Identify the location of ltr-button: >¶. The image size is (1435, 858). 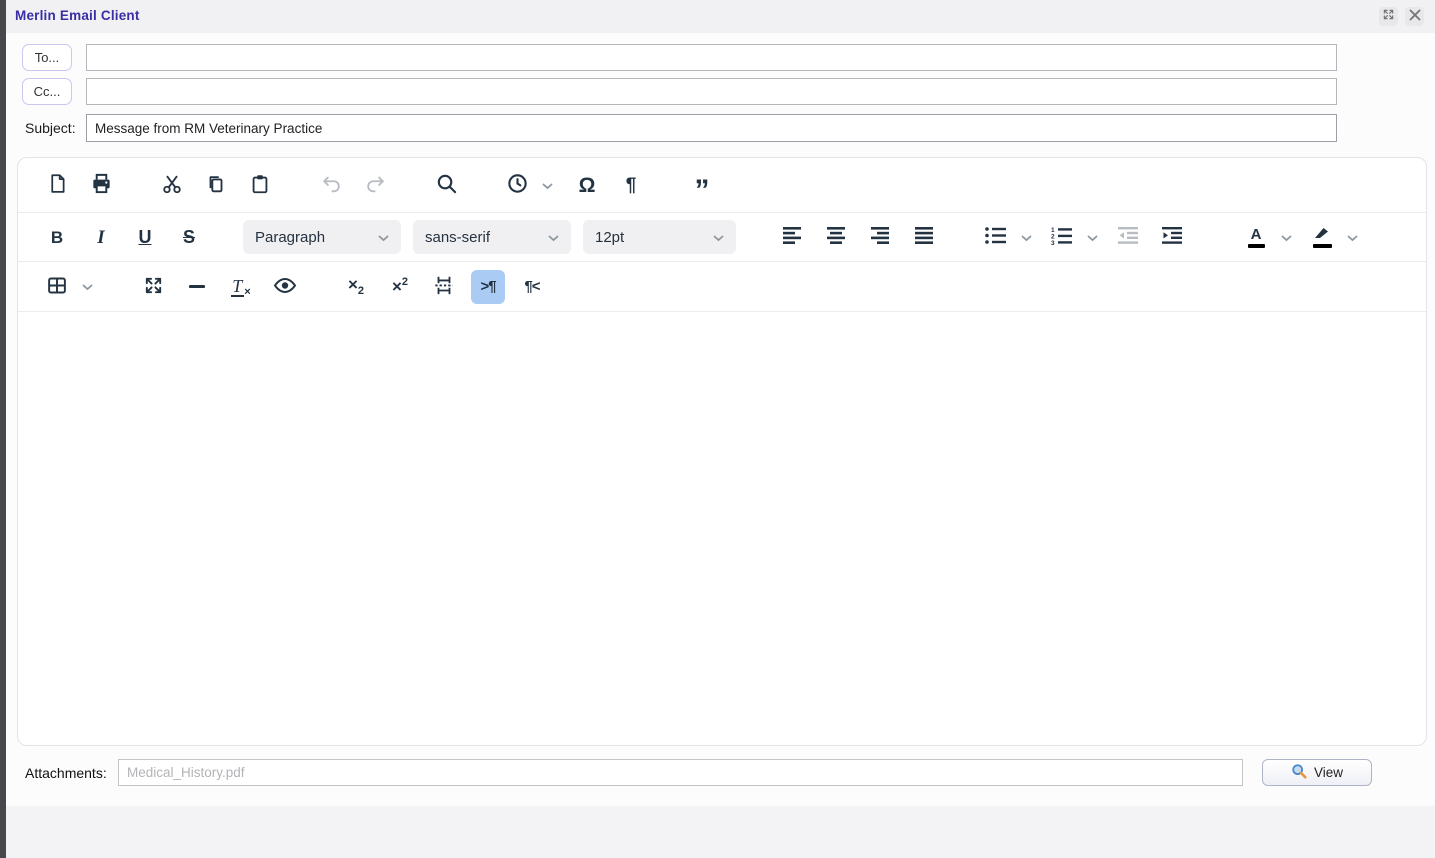
(488, 286).